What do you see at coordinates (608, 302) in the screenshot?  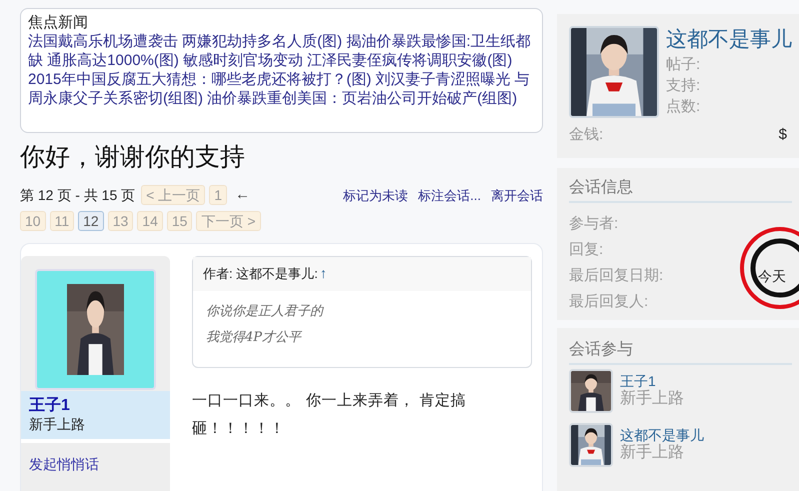 I see `info-label: 最后回复人:` at bounding box center [608, 302].